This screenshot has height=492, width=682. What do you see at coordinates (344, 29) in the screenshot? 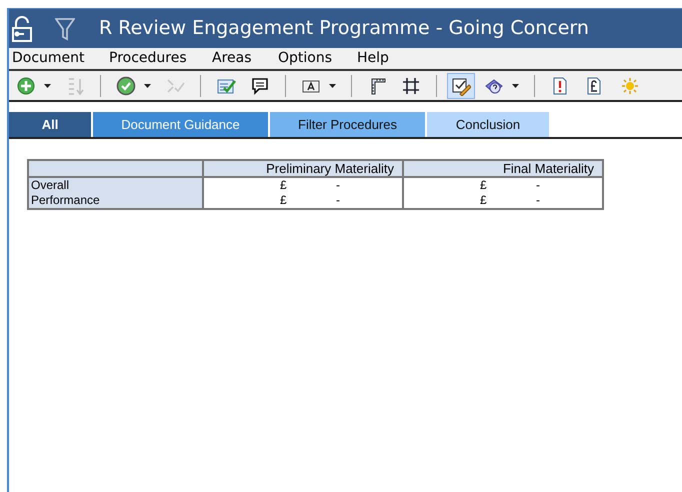
I see `window-title: R Review Engagement Programme - Going Concern` at bounding box center [344, 29].